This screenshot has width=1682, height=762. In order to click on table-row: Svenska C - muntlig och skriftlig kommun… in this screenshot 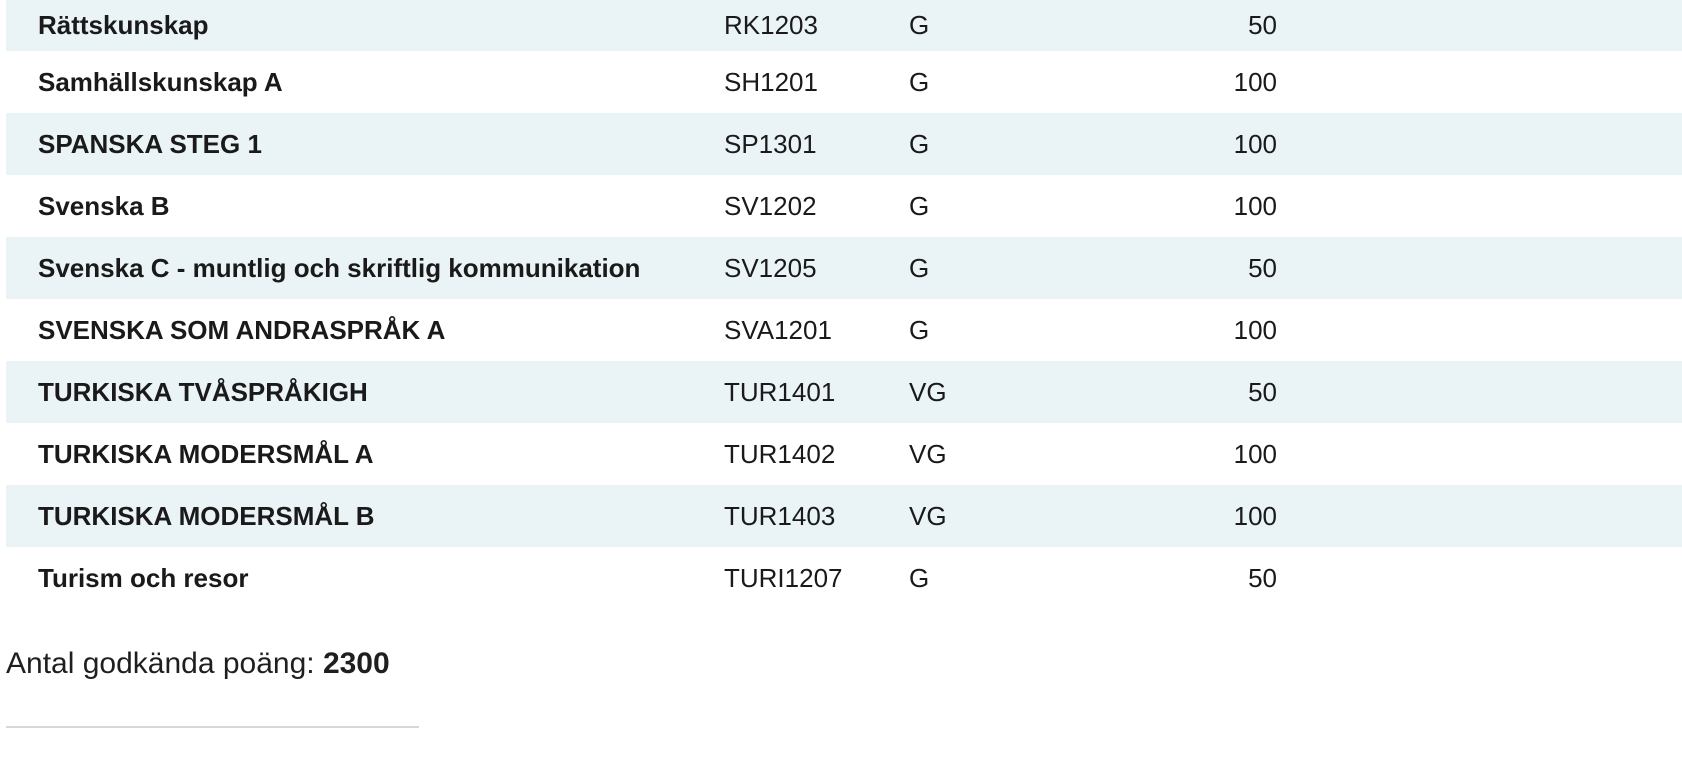, I will do `click(844, 268)`.